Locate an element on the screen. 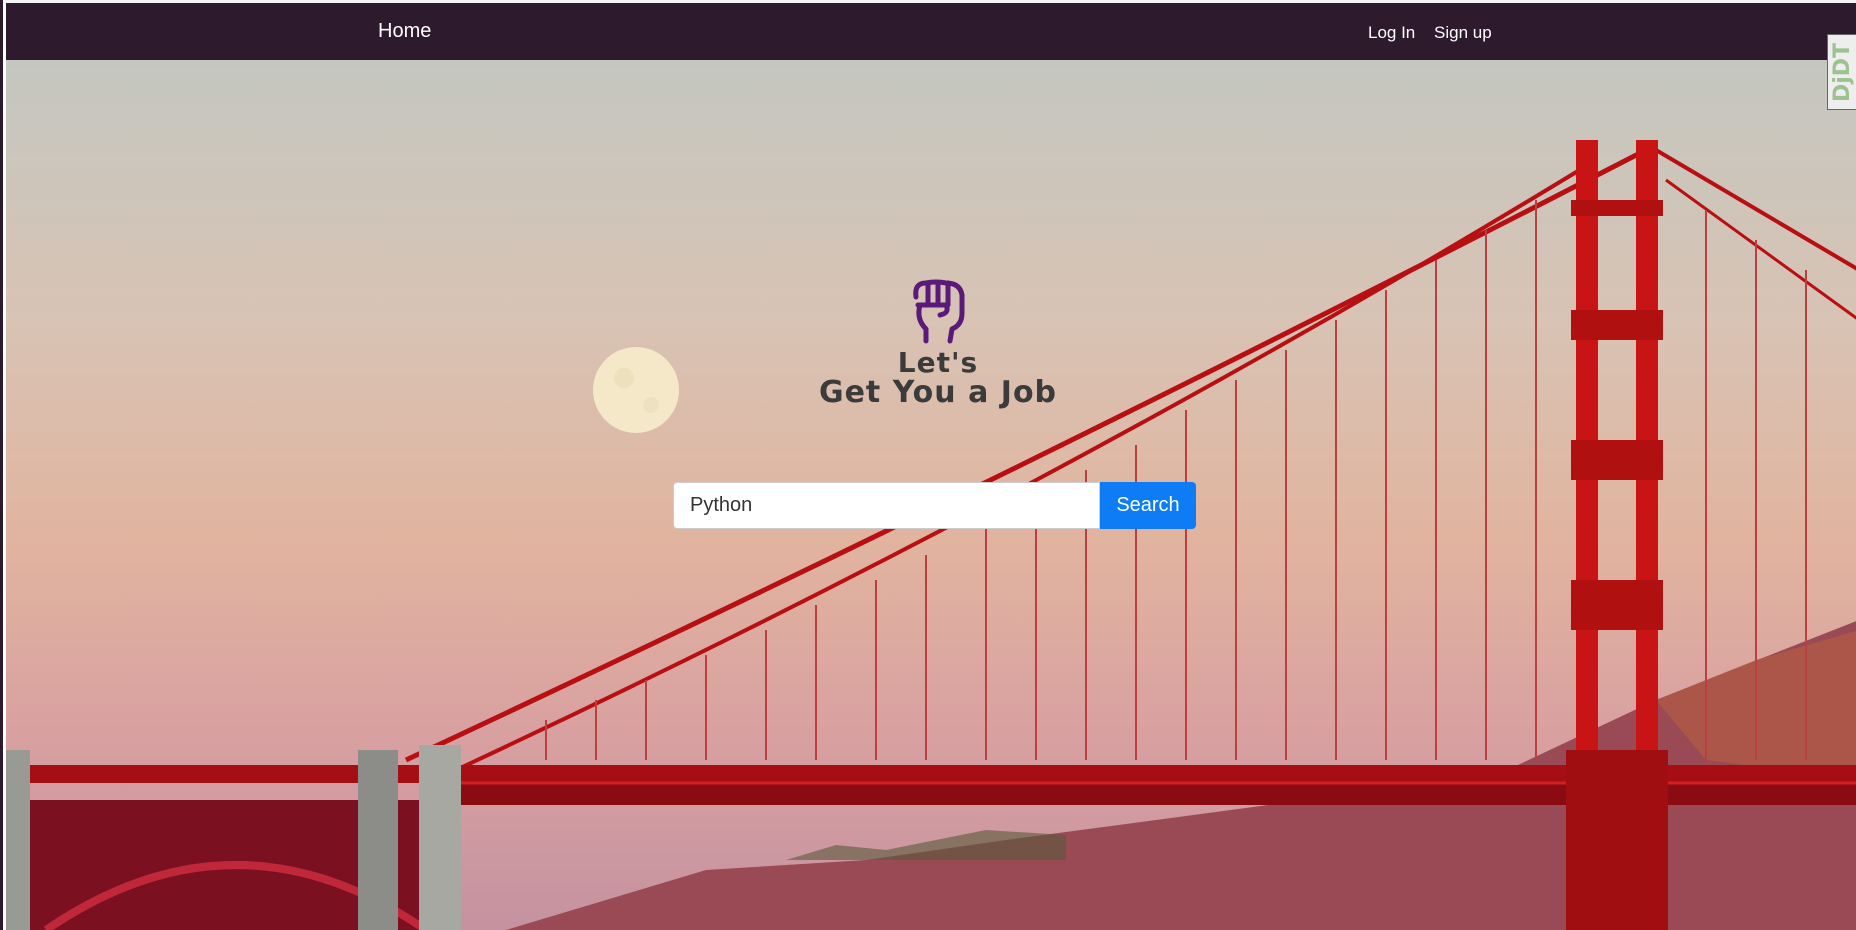 The height and width of the screenshot is (930, 1856). login-link: Log In is located at coordinates (1391, 32).